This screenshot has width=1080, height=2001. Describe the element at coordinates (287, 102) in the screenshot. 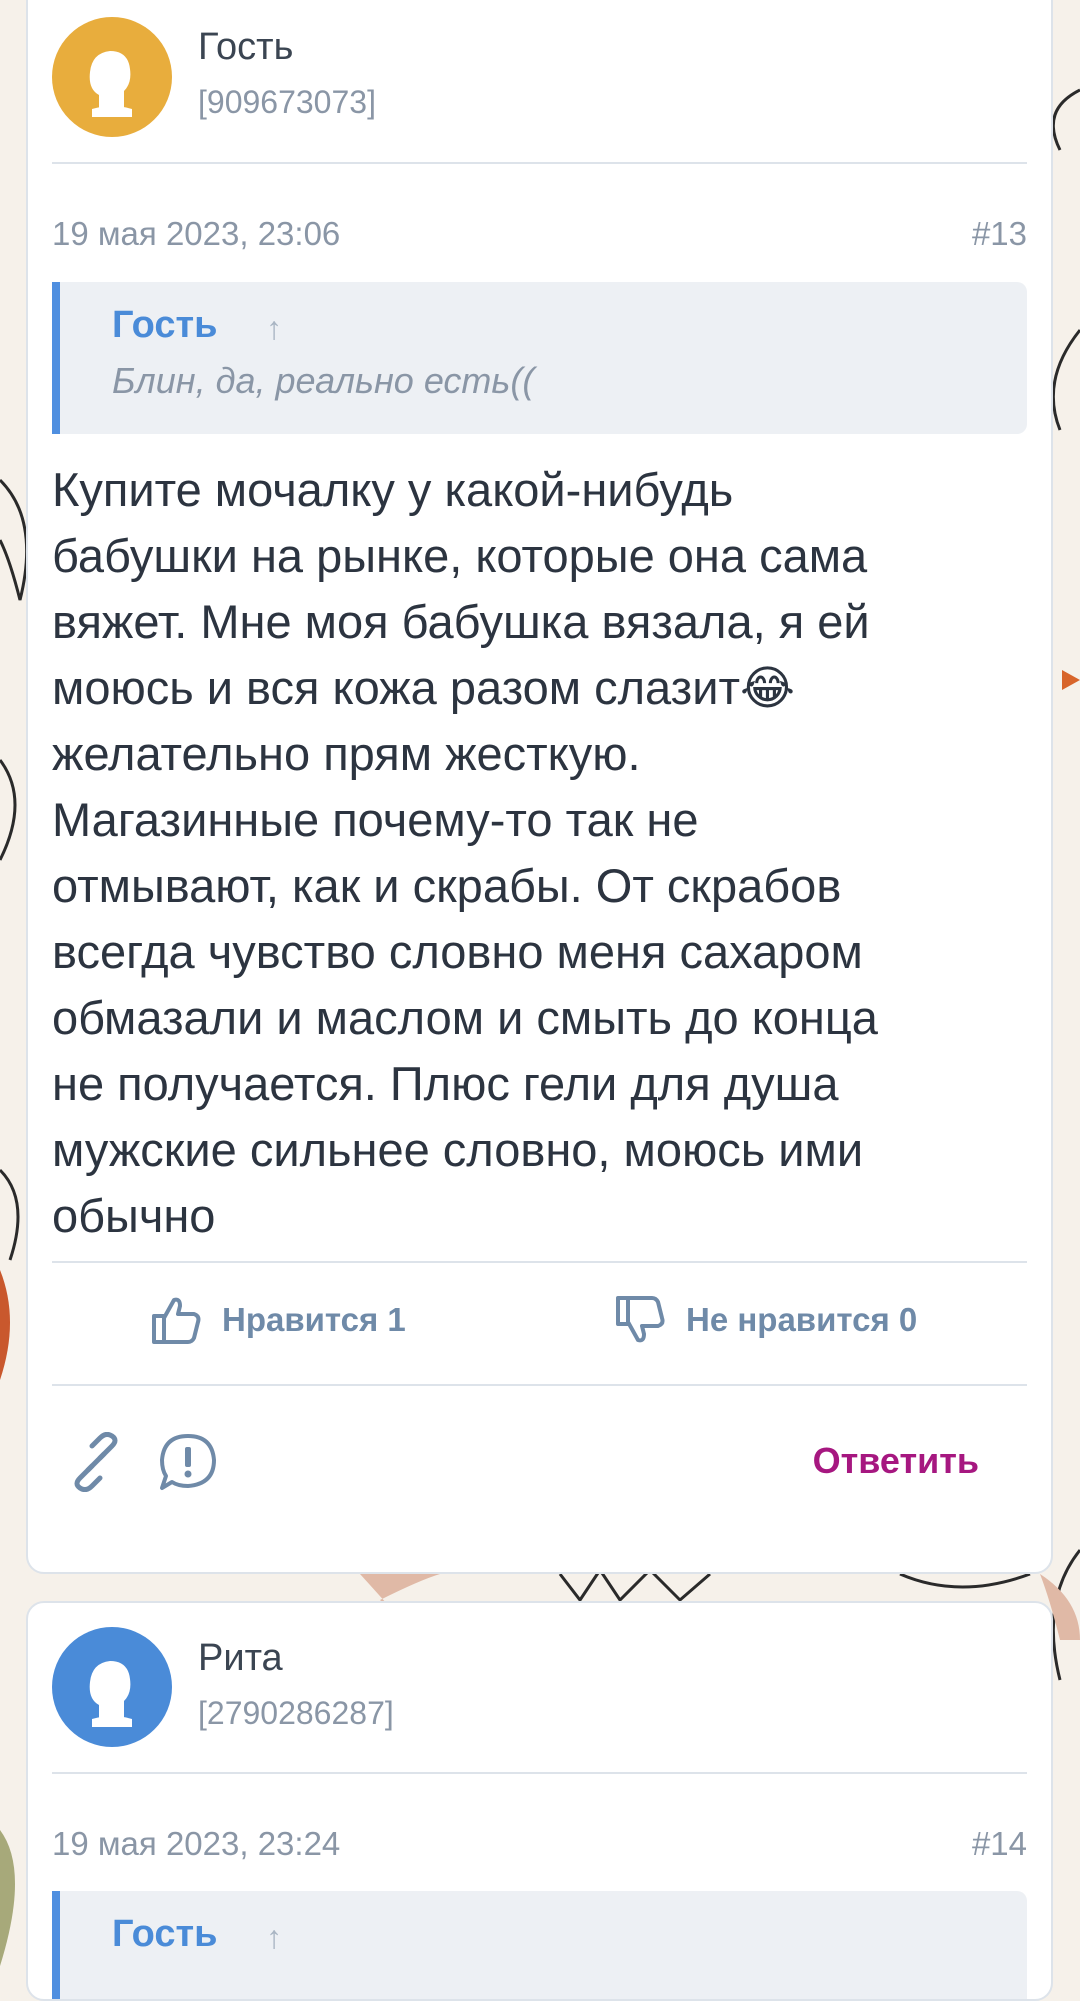

I see `author-id: [909673073]` at that location.